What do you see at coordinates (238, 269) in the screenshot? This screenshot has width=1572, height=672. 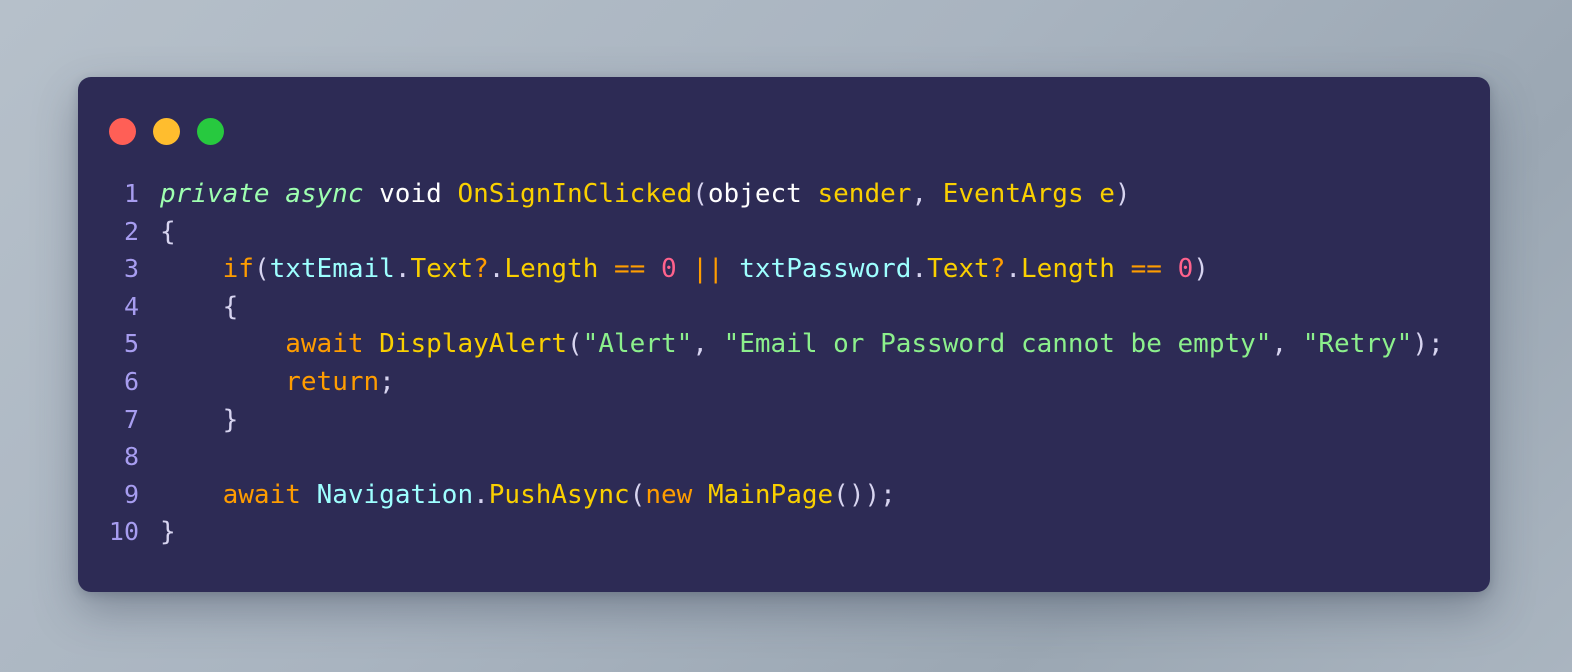 I see `code-token-op: if` at bounding box center [238, 269].